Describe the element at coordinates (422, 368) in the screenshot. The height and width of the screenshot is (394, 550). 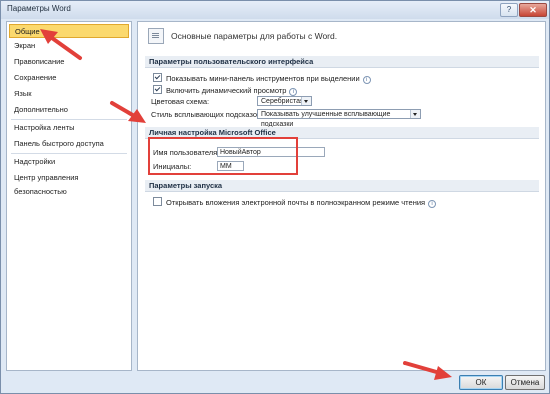
I see `arrow-to-ok-icon` at that location.